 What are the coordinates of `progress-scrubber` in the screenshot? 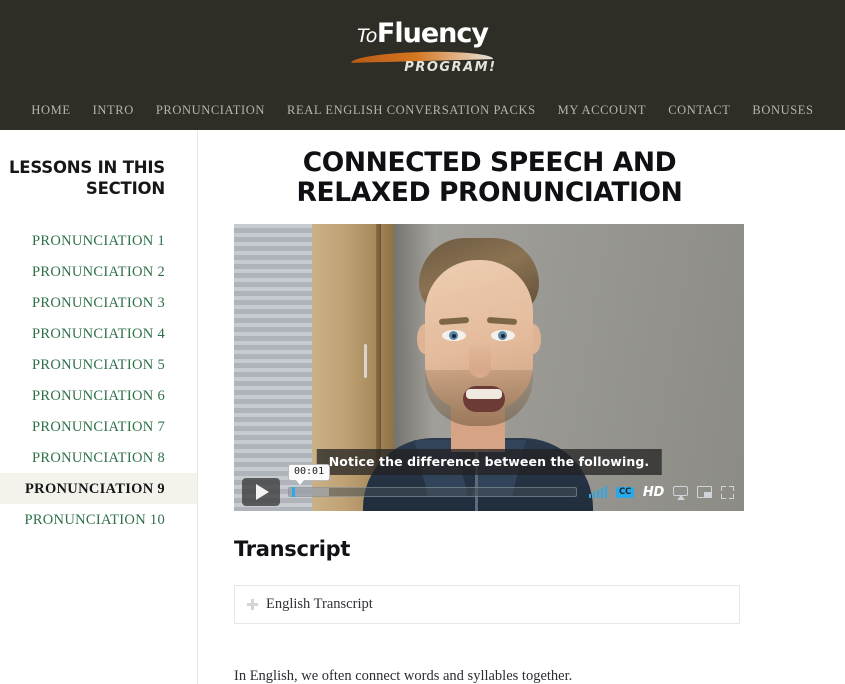 It's located at (432, 492).